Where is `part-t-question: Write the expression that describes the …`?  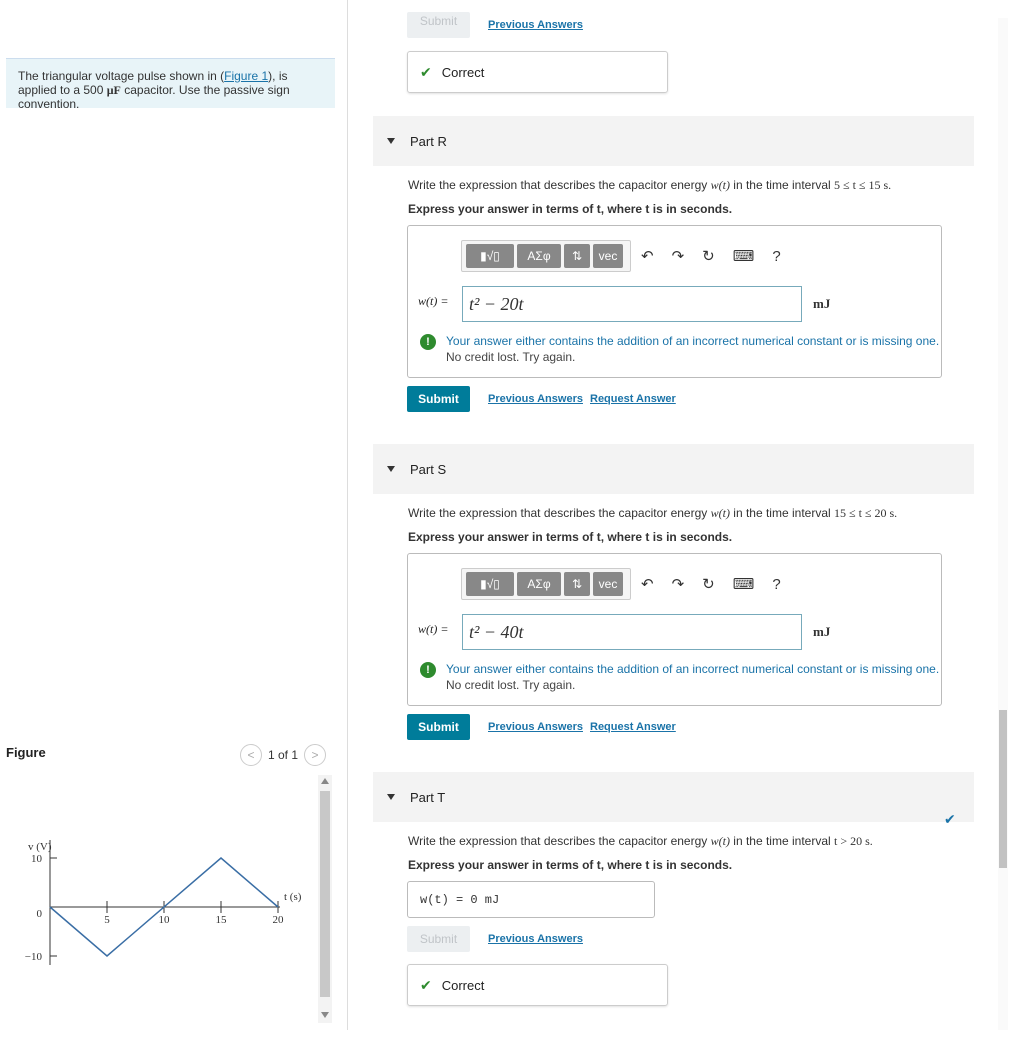 part-t-question: Write the expression that describes the … is located at coordinates (640, 841).